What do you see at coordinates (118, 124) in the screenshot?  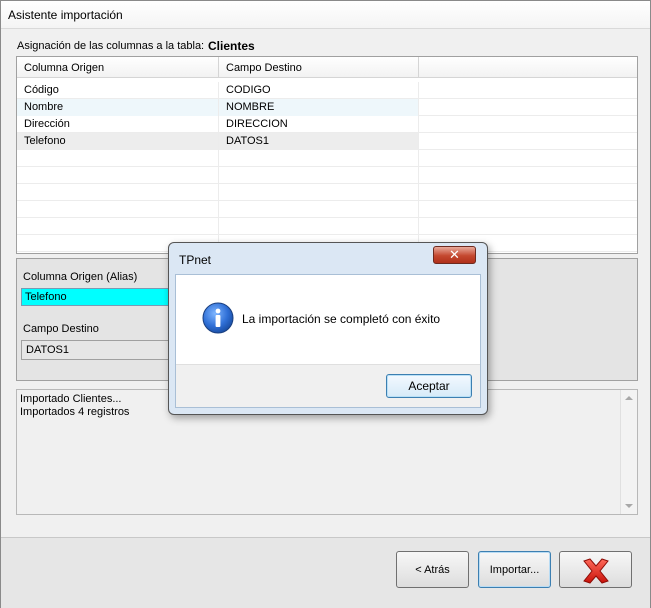 I see `source-column-cell: Dirección` at bounding box center [118, 124].